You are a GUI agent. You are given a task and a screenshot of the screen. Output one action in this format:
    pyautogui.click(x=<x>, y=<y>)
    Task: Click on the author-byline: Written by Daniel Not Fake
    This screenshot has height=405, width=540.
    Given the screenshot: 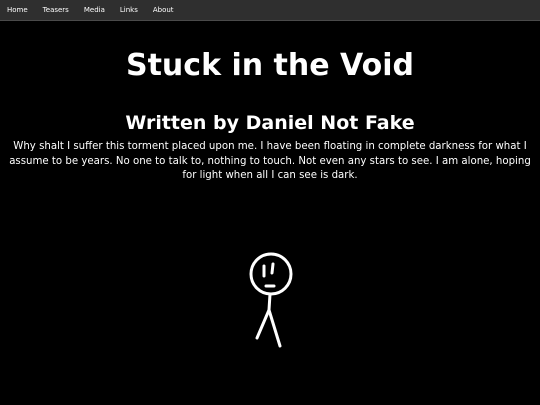 What is the action you would take?
    pyautogui.click(x=270, y=123)
    